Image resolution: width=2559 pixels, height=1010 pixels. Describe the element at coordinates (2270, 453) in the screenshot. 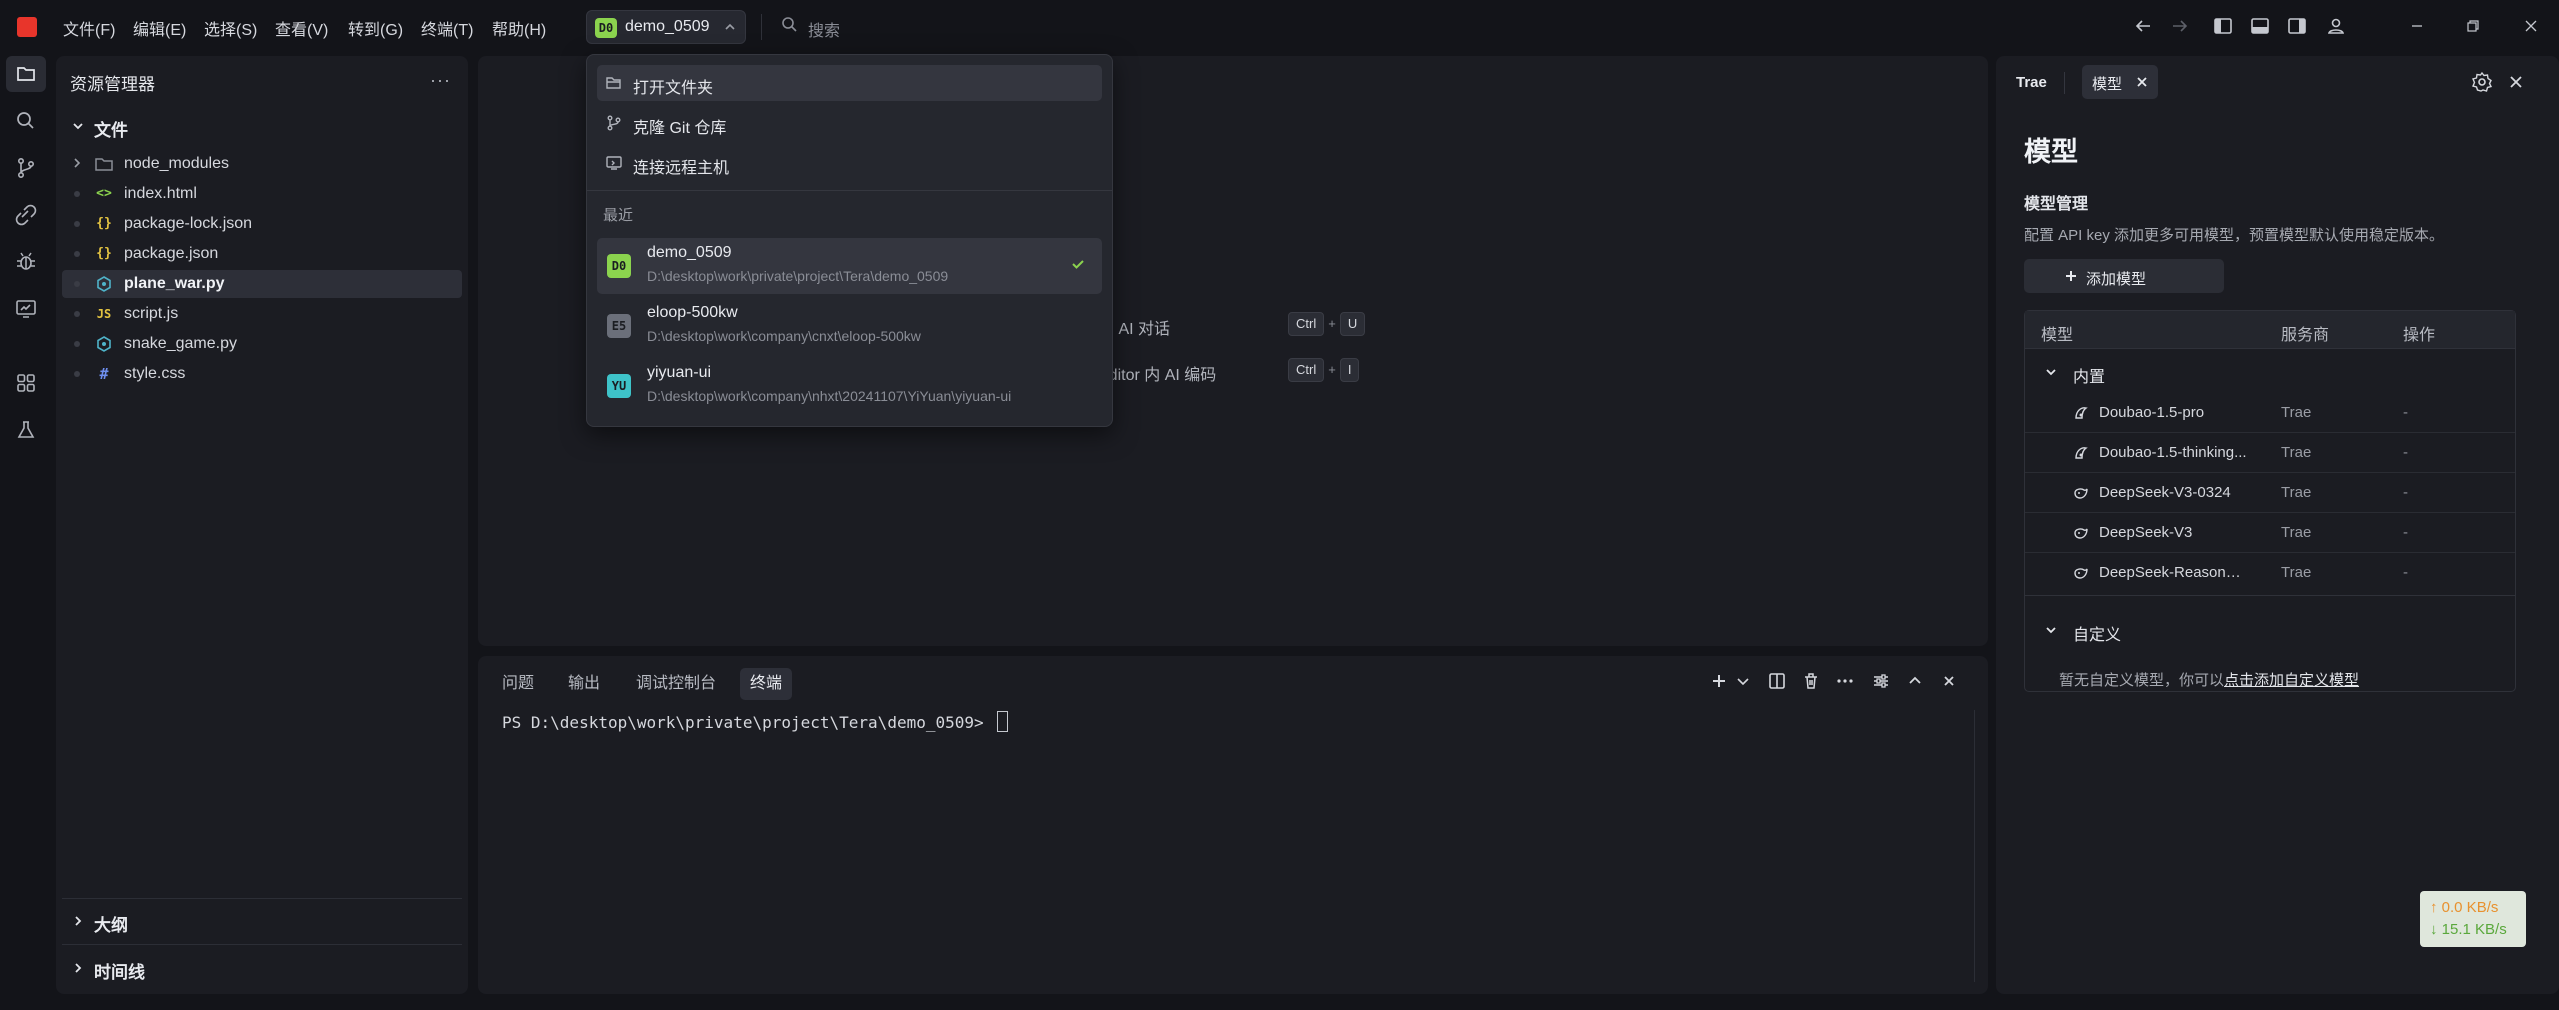

I see `table-row: Doubao-1.5-thinking... Trae -` at that location.